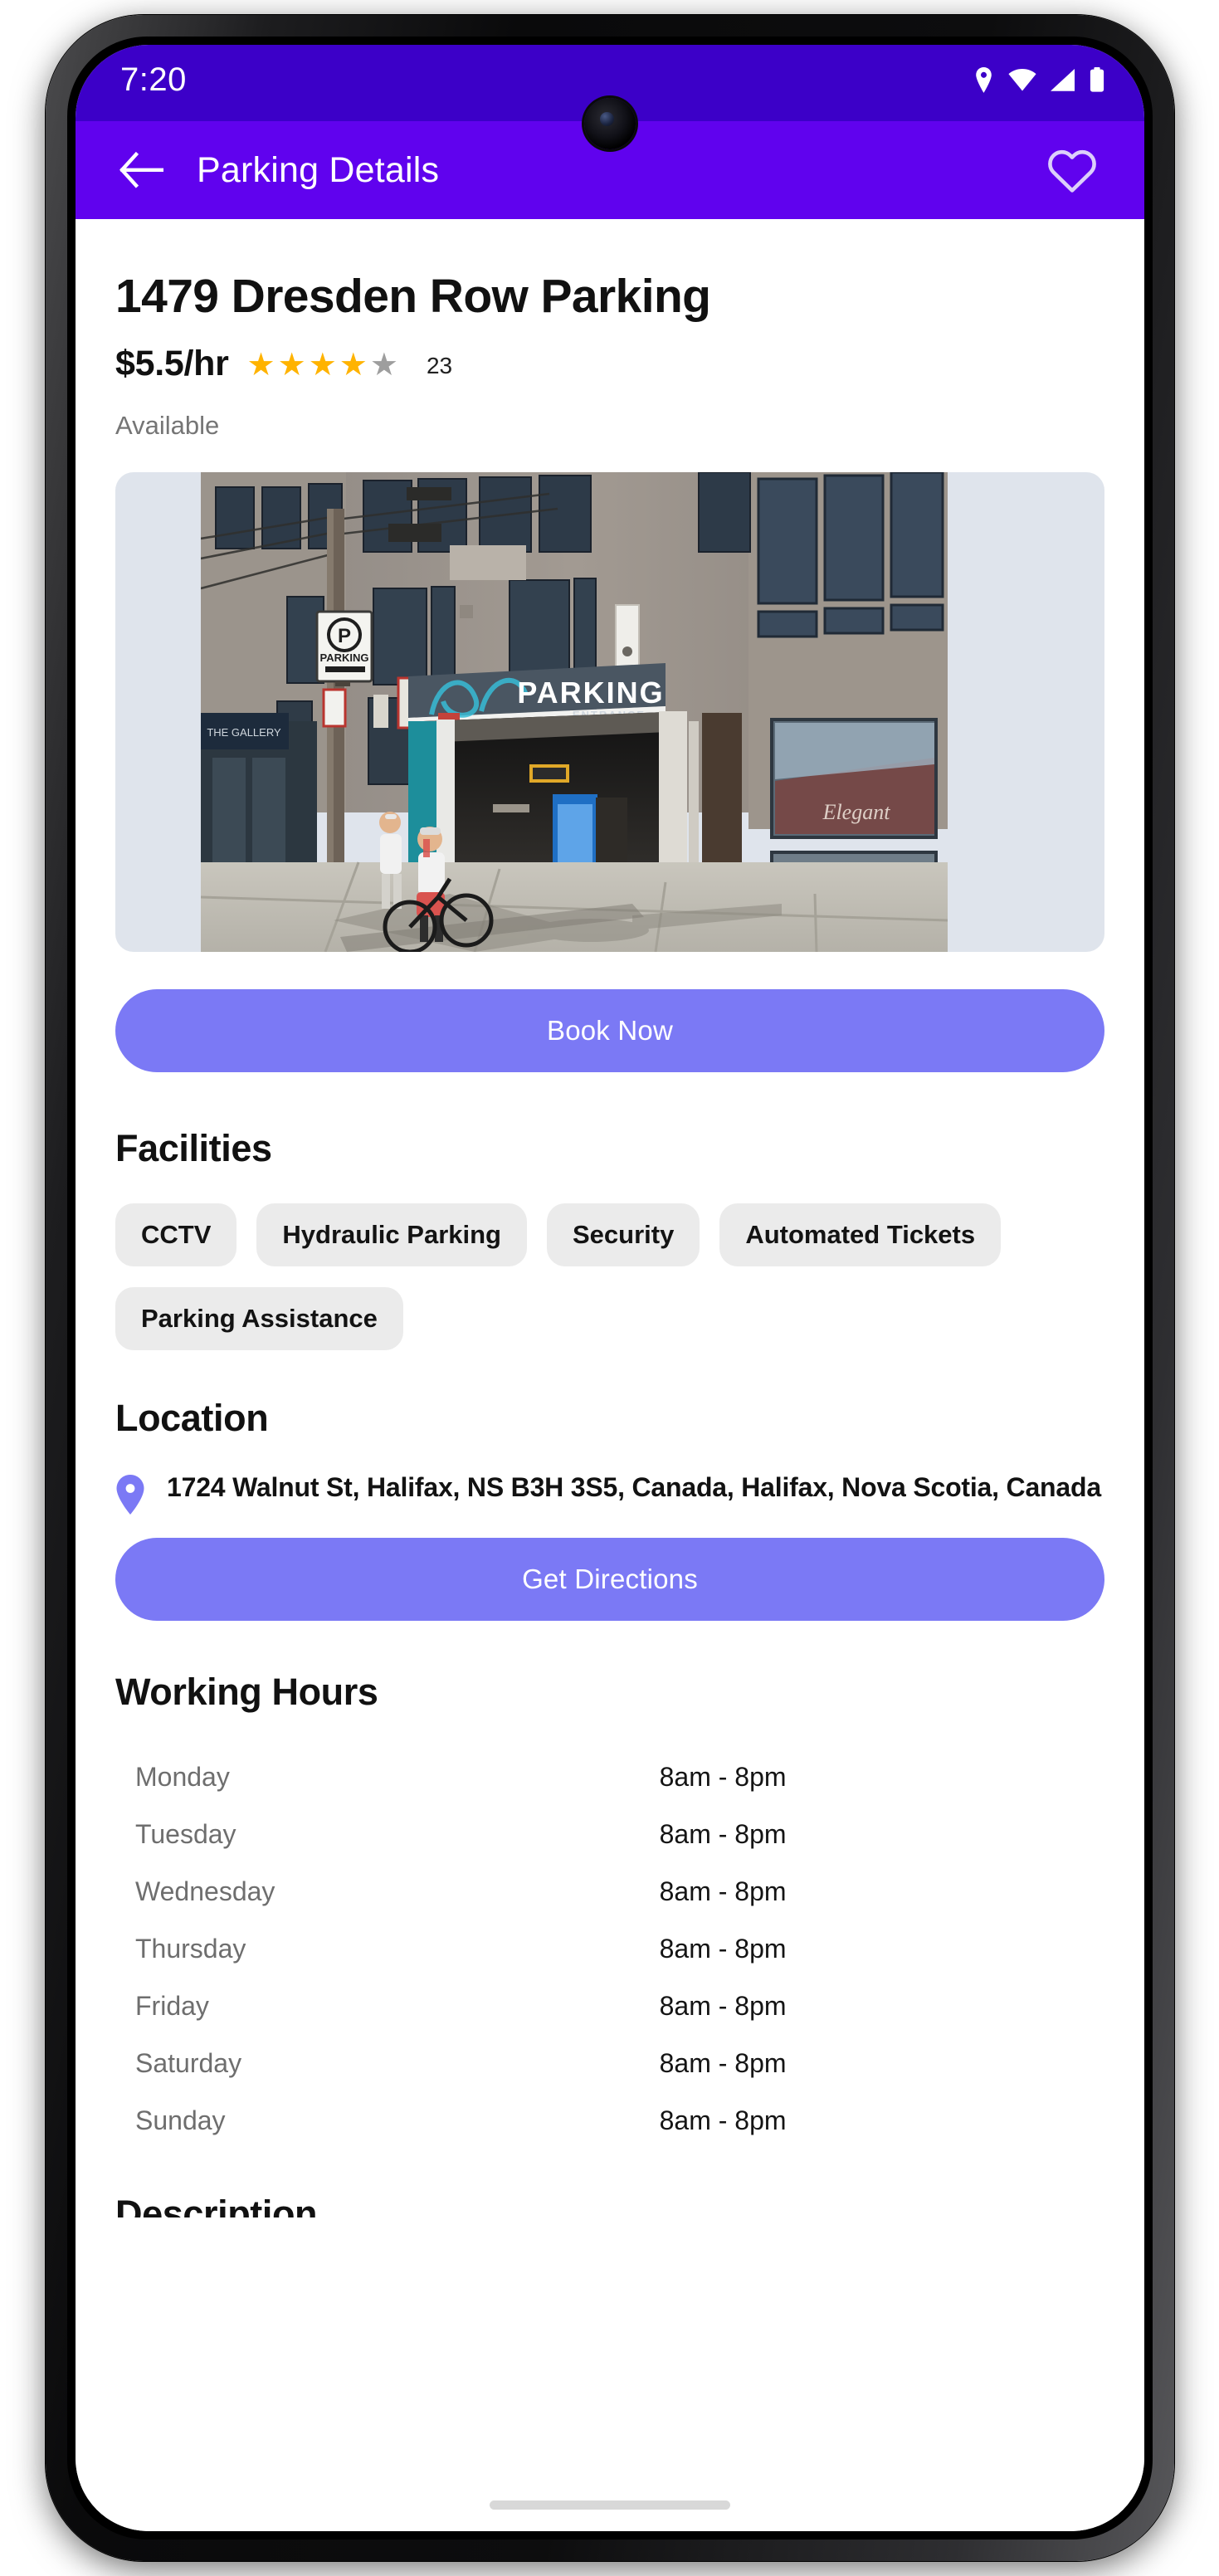 Image resolution: width=1219 pixels, height=2576 pixels. Describe the element at coordinates (609, 1579) in the screenshot. I see `get-directions-button: Get Directions` at that location.